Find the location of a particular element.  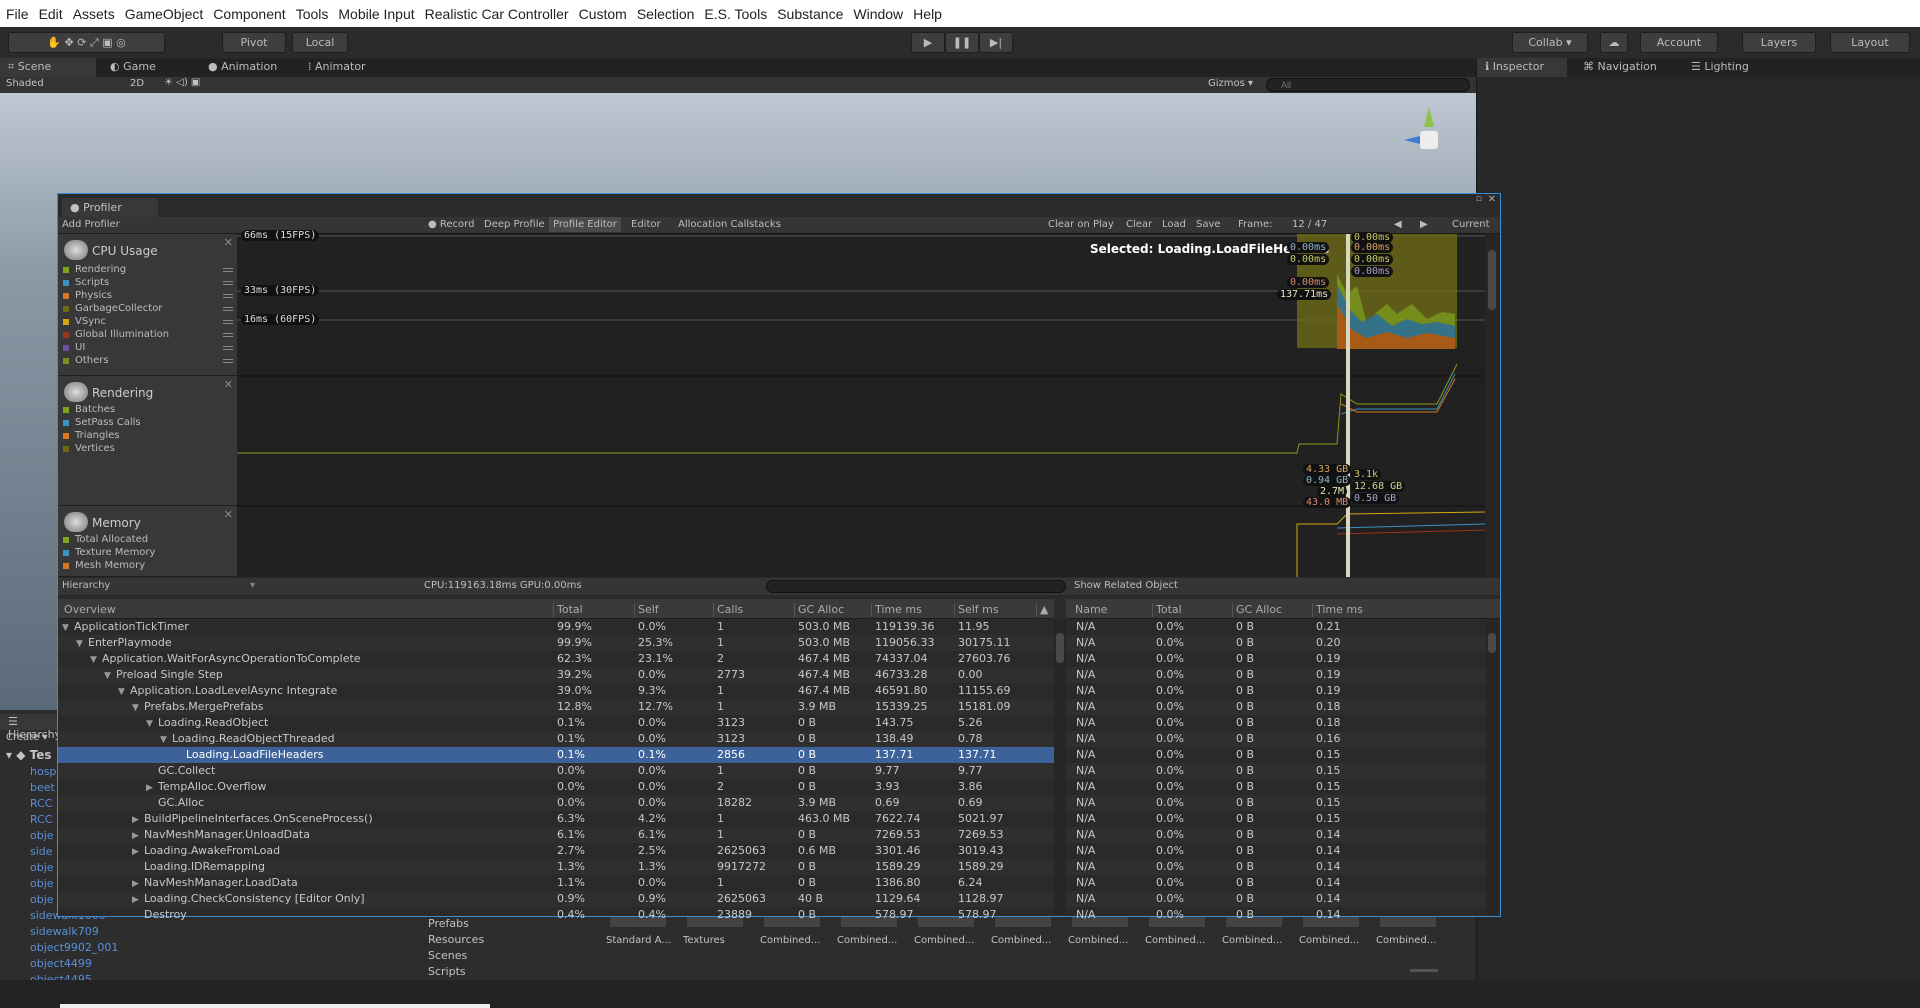

hierarchy-row: ▶ TempAlloc.Overflow 0.0% 0.0% 2 0 B 3.93 3.86 is located at coordinates (556, 787).